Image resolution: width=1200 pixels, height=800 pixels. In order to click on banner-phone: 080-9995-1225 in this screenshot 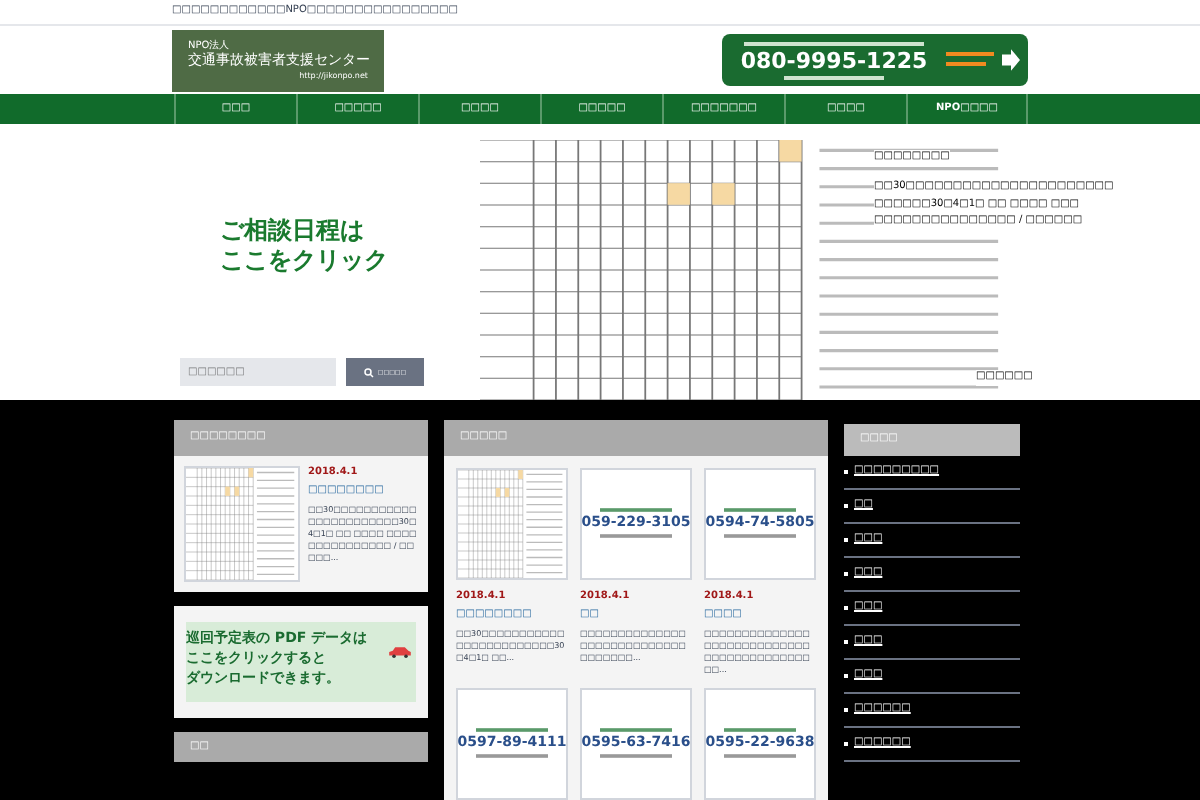, I will do `click(834, 60)`.